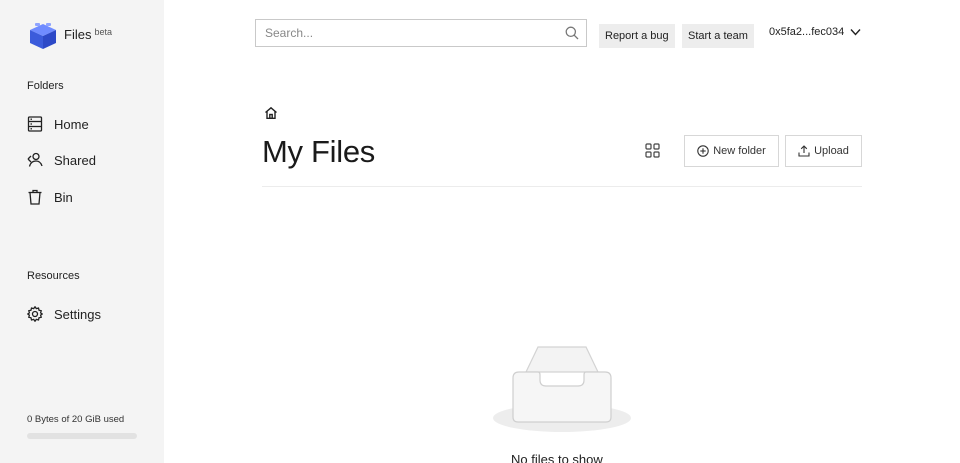 The height and width of the screenshot is (463, 960). Describe the element at coordinates (77, 314) in the screenshot. I see `sidebar-item-label: Settings` at that location.